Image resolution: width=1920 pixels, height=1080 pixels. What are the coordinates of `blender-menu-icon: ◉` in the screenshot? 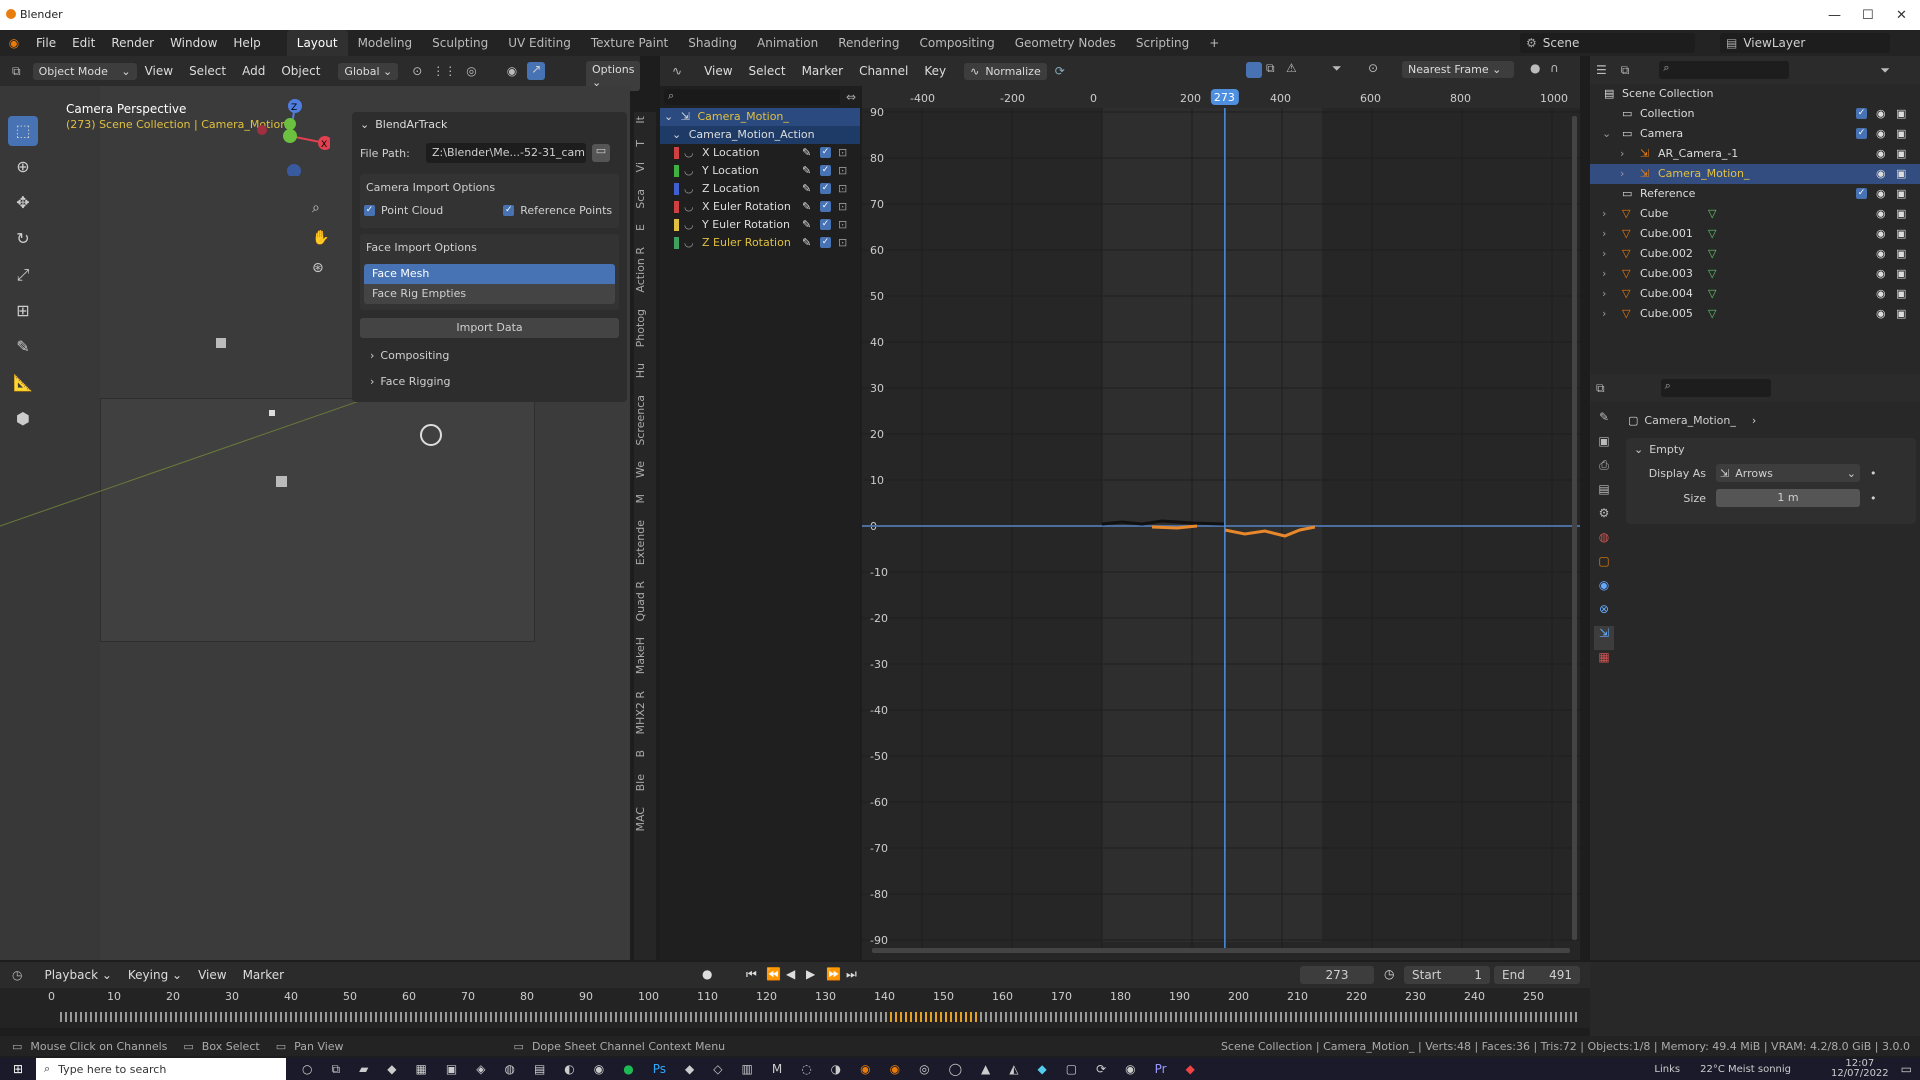 It's located at (14, 43).